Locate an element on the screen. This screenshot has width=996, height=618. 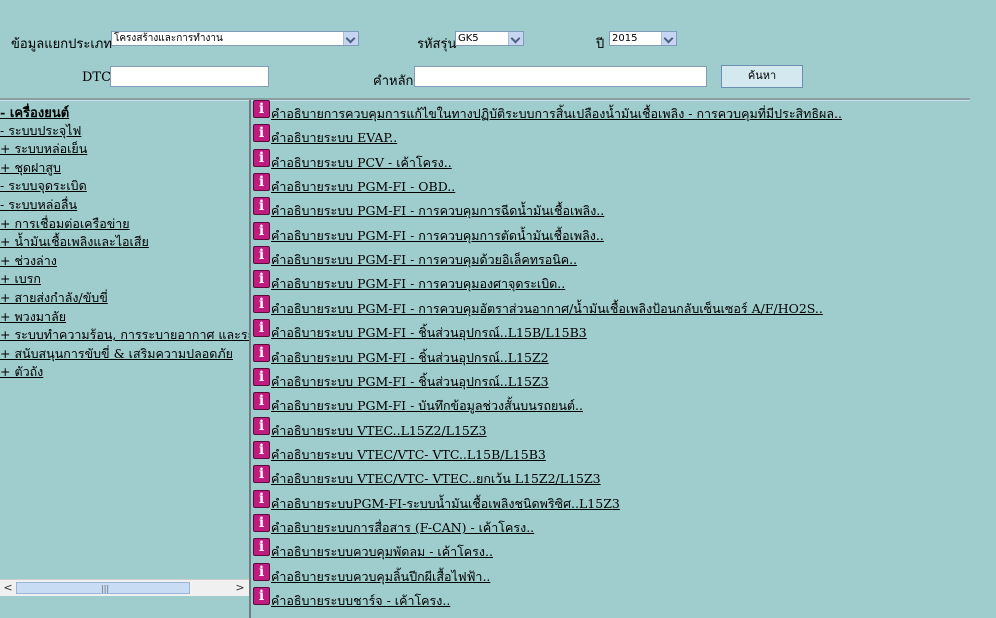
document-link: คำอธิบายระบบ VTEC..L15Z2/L15Z3 is located at coordinates (379, 431).